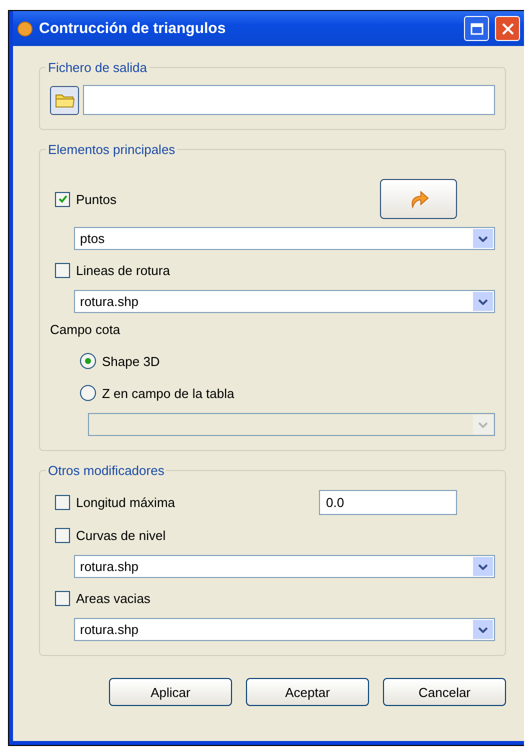 This screenshot has height=755, width=530. What do you see at coordinates (111, 149) in the screenshot?
I see `group-title: Elementos principales` at bounding box center [111, 149].